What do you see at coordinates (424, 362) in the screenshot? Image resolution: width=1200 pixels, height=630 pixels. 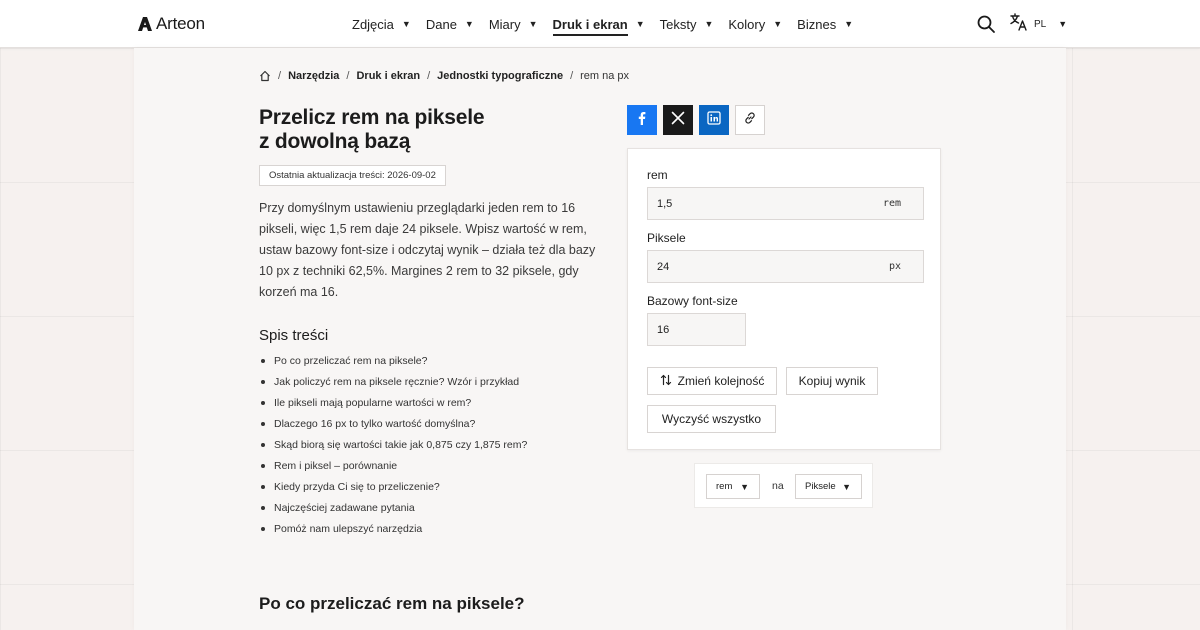 I see `toc-item: Po co przeliczać rem na piksele?` at bounding box center [424, 362].